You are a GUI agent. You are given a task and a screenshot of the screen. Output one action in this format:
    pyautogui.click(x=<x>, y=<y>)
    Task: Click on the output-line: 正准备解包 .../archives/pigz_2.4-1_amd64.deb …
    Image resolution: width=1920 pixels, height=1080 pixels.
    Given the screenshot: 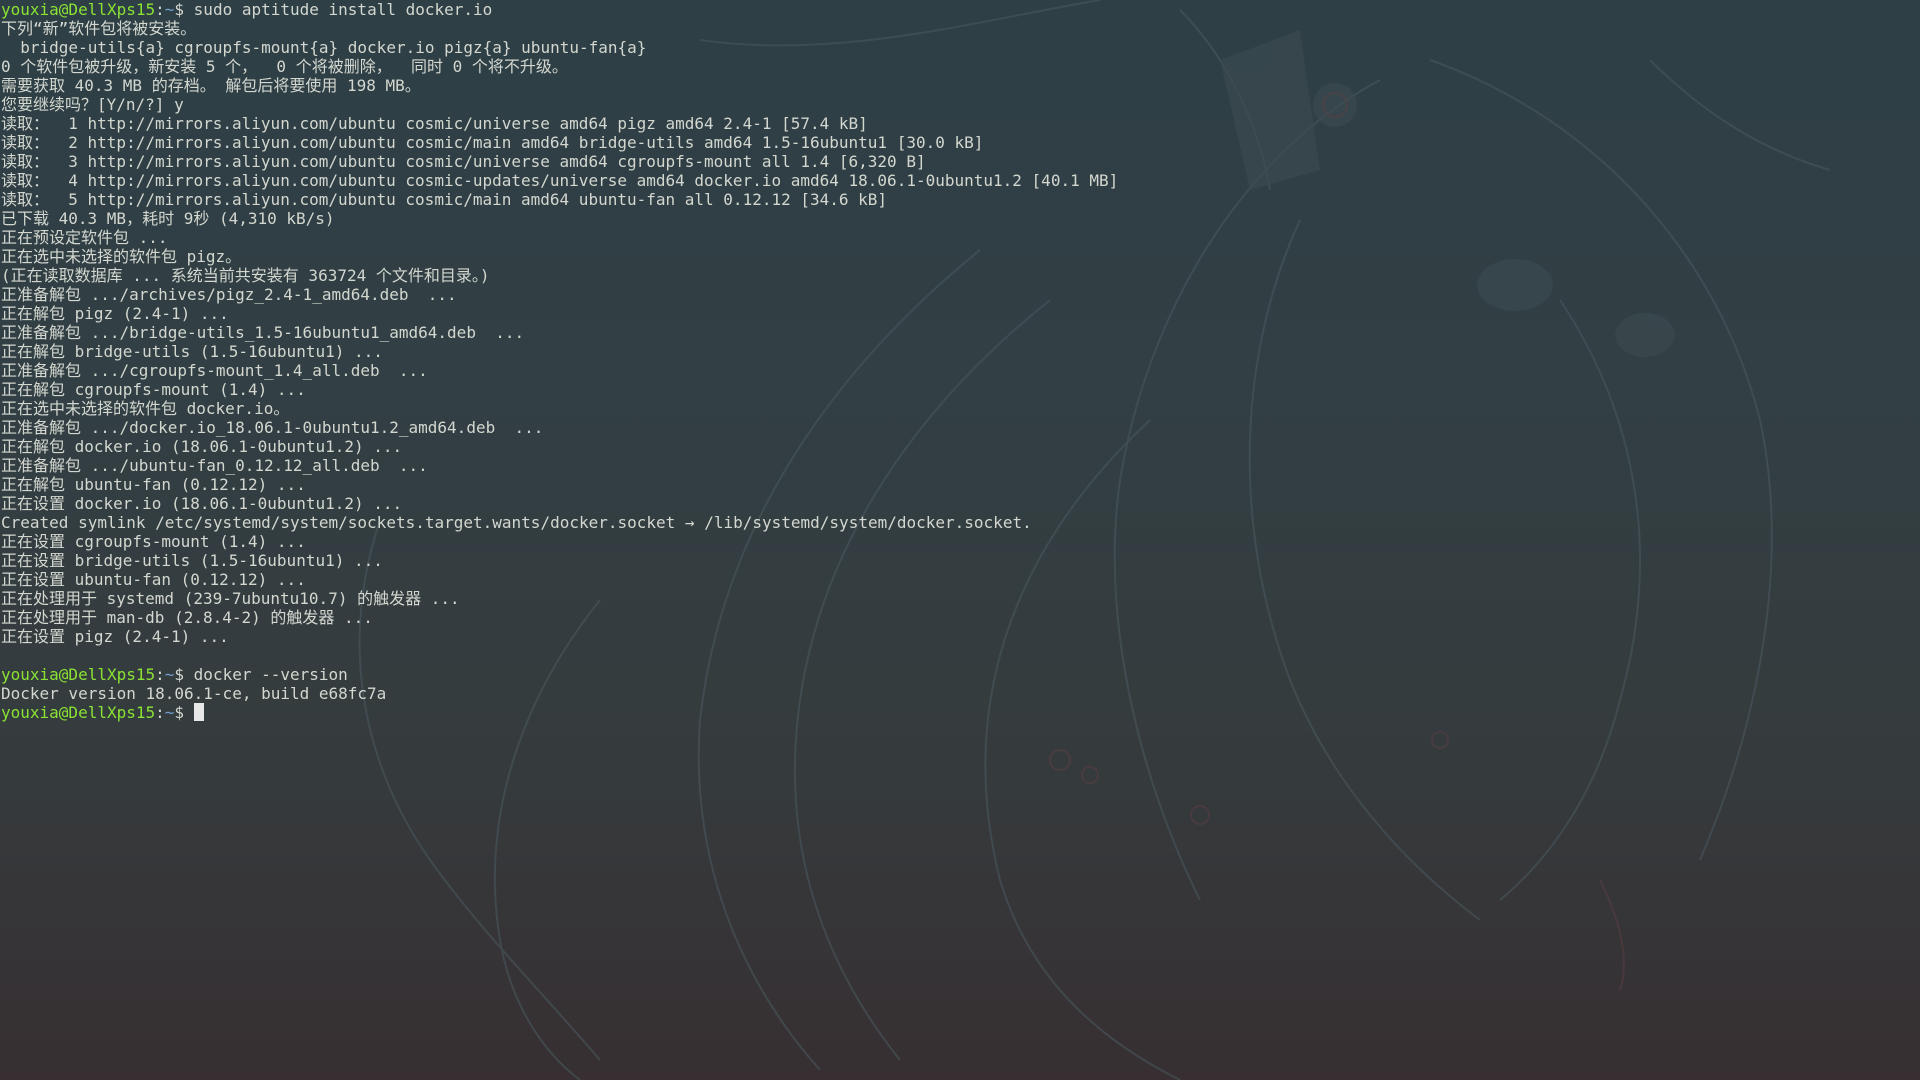 What is the action you would take?
    pyautogui.click(x=229, y=294)
    